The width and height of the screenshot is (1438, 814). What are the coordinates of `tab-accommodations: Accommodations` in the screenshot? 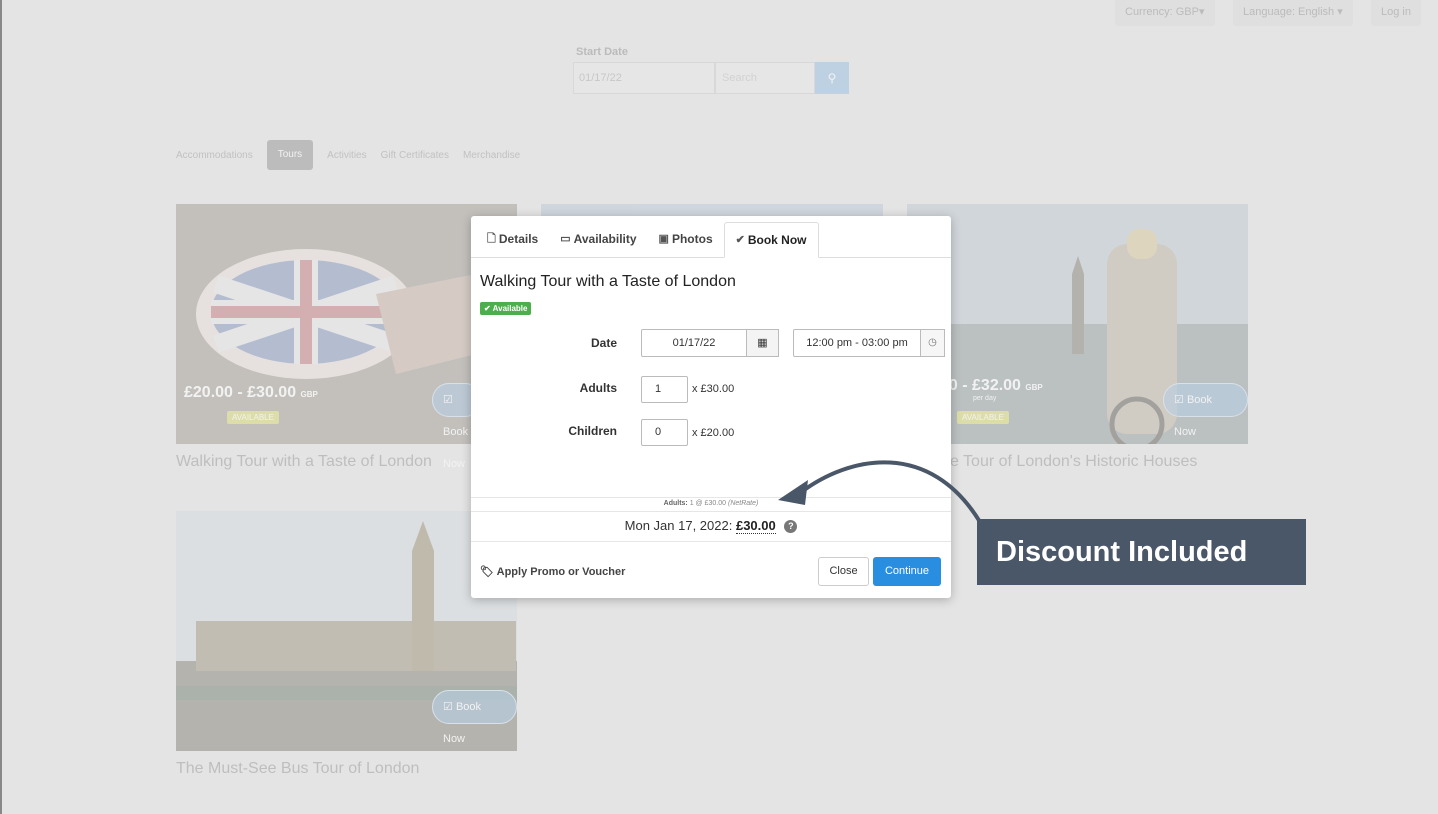 It's located at (214, 155).